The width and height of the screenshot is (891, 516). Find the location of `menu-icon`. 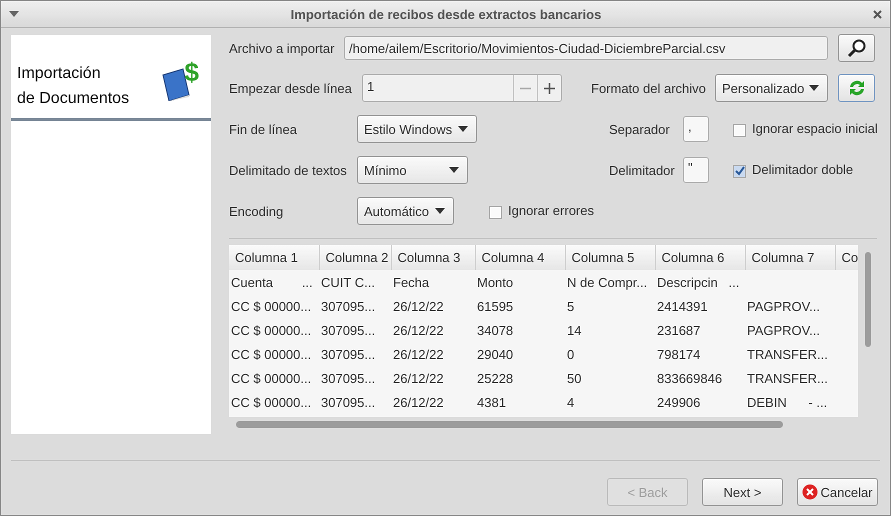

menu-icon is located at coordinates (14, 14).